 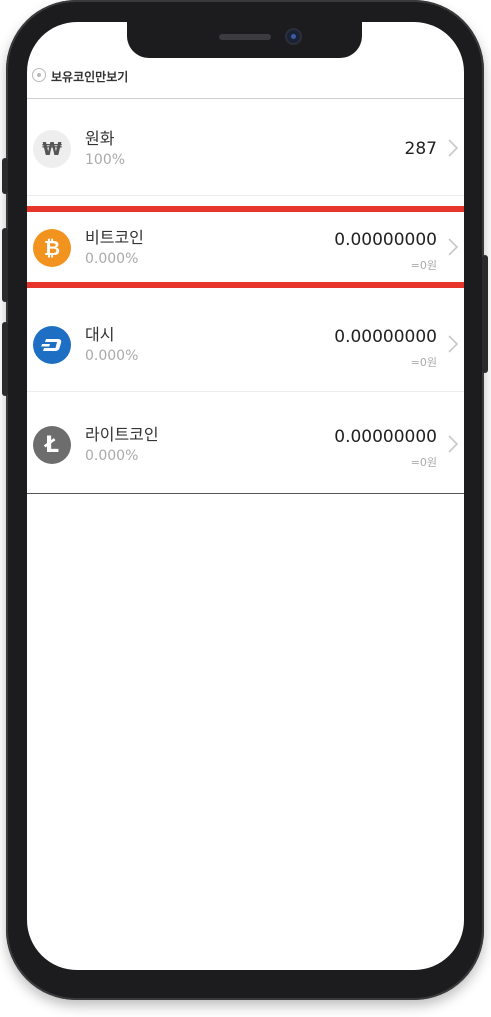 What do you see at coordinates (52, 248) in the screenshot?
I see `bitcoin-icon: ₿` at bounding box center [52, 248].